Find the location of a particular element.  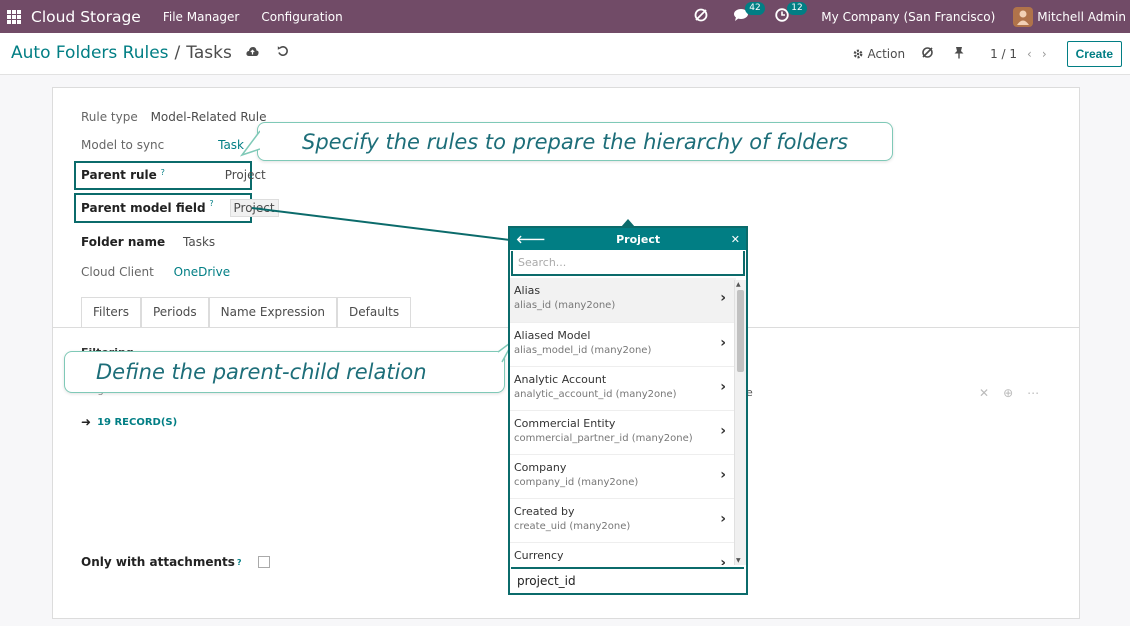

popover-scrollbar: ▲ ▼ is located at coordinates (740, 422).